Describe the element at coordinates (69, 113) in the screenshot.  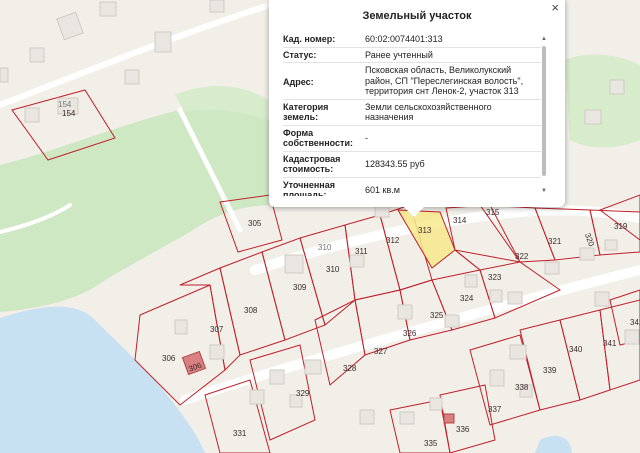
I see `parcel-label: 154` at that location.